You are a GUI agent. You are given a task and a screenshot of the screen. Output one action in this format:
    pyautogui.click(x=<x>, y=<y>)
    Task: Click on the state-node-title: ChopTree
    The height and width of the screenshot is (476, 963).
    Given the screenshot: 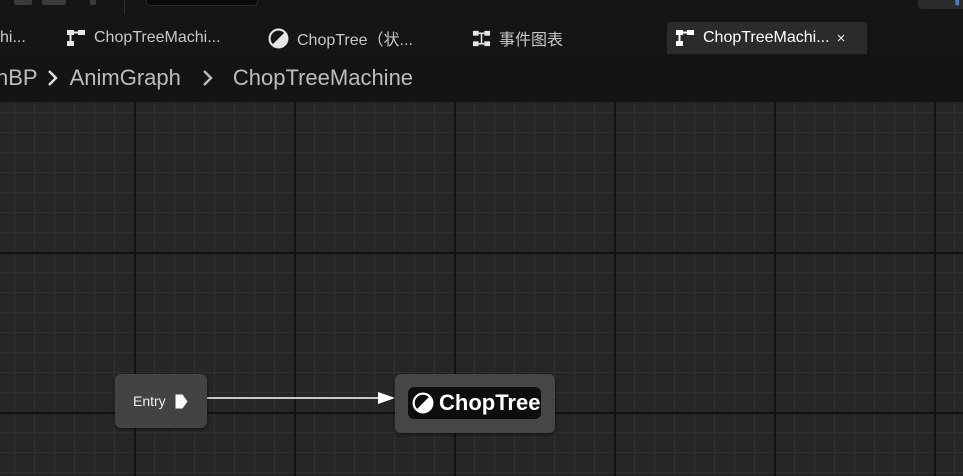 What is the action you would take?
    pyautogui.click(x=474, y=403)
    